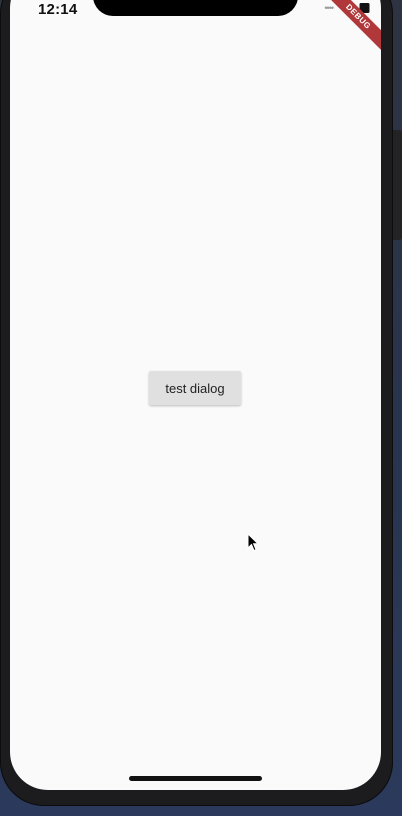 The image size is (402, 816). Describe the element at coordinates (253, 542) in the screenshot. I see `mouse-cursor-icon` at that location.